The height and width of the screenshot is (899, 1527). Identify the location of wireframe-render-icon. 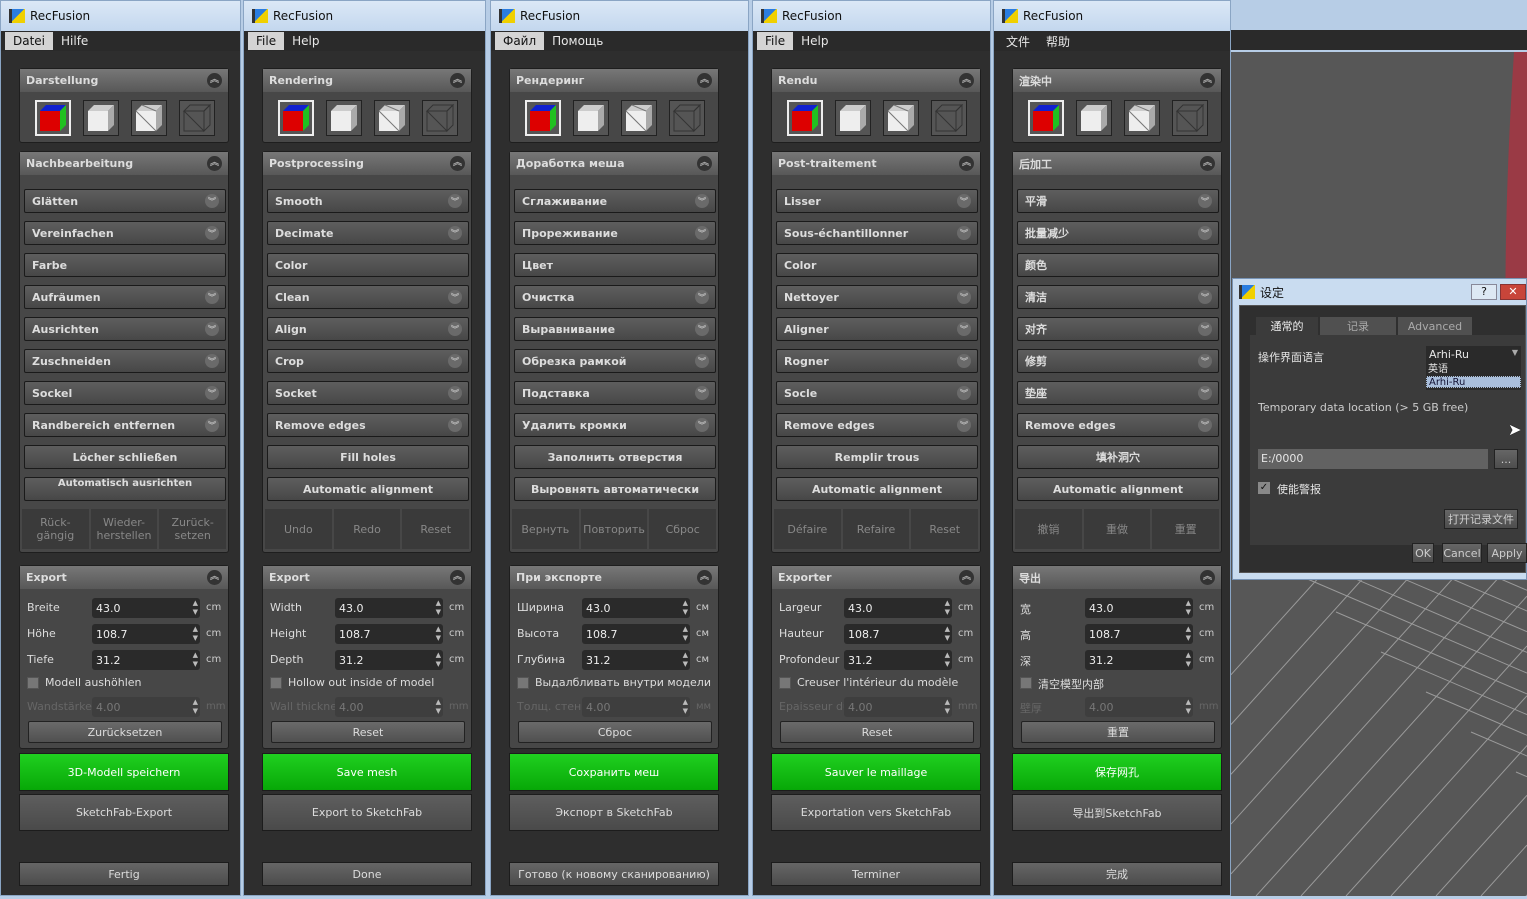
(687, 118).